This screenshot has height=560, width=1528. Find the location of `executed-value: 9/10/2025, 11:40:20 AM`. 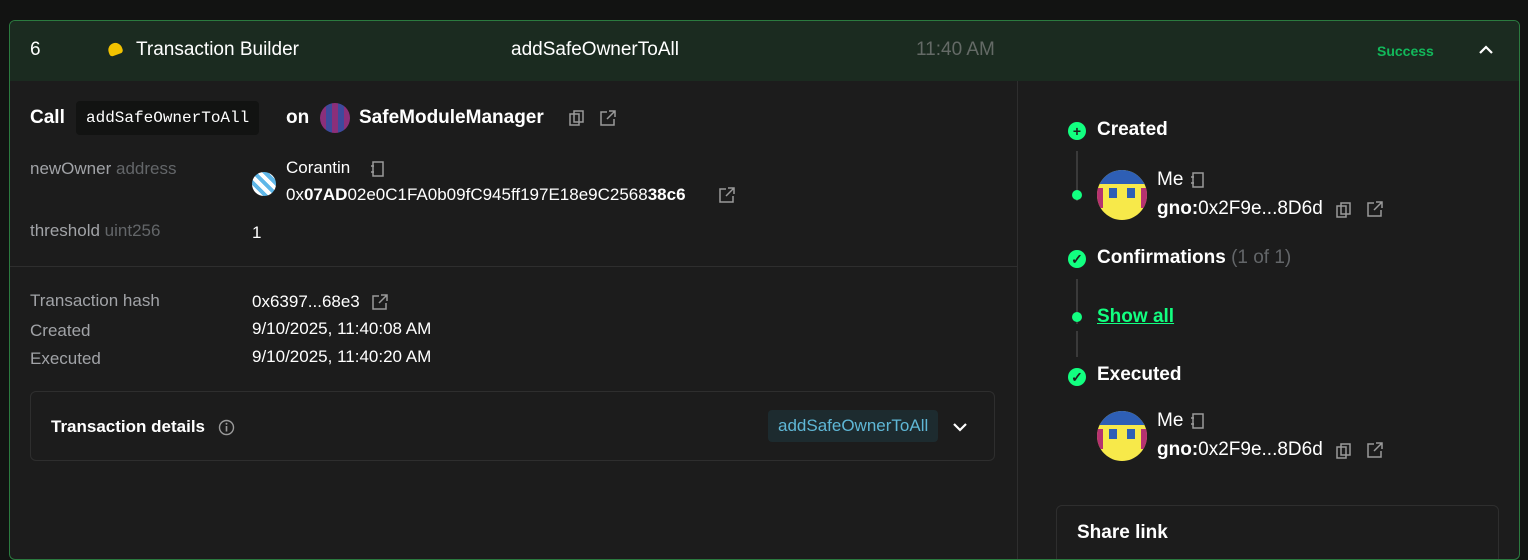

executed-value: 9/10/2025, 11:40:20 AM is located at coordinates (342, 356).